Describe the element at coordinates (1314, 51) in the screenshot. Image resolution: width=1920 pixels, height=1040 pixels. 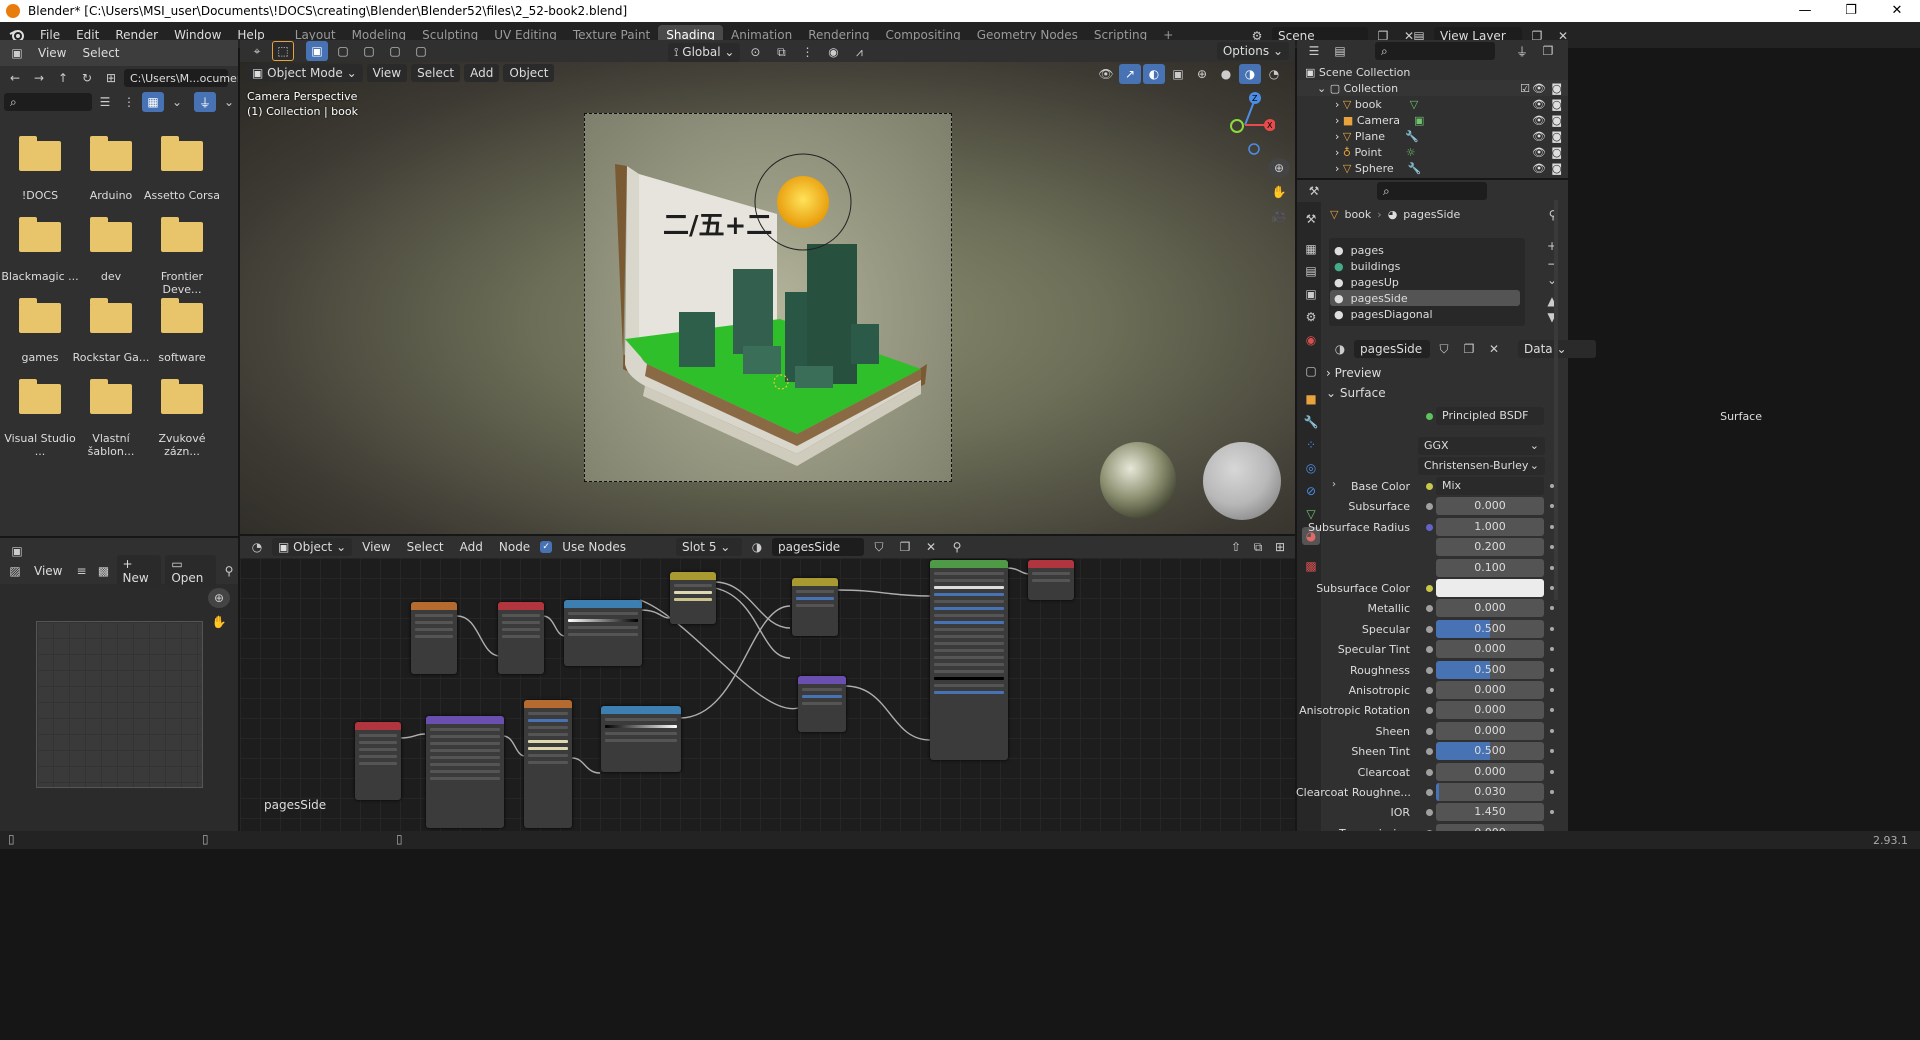
I see `editor-type-icon: ☰` at that location.